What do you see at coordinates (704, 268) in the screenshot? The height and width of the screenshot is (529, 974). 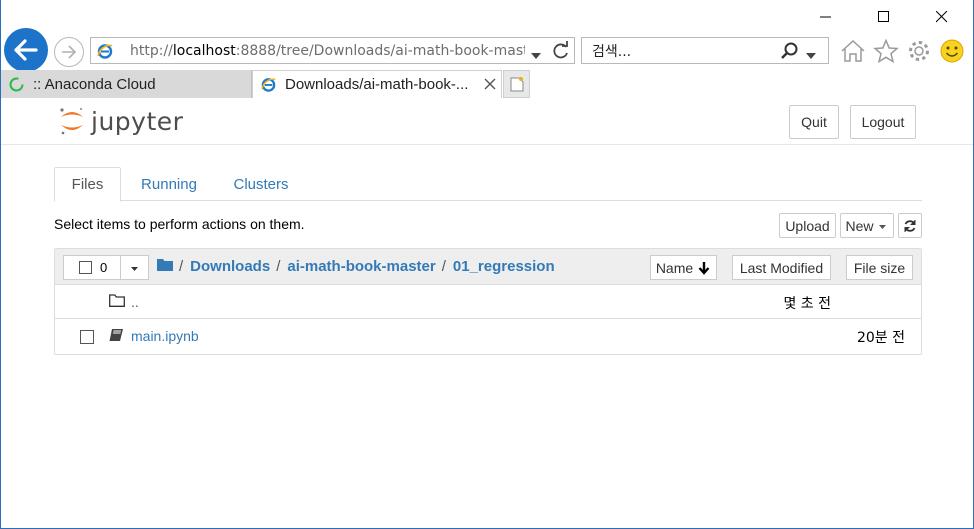 I see `arrow-down-icon` at bounding box center [704, 268].